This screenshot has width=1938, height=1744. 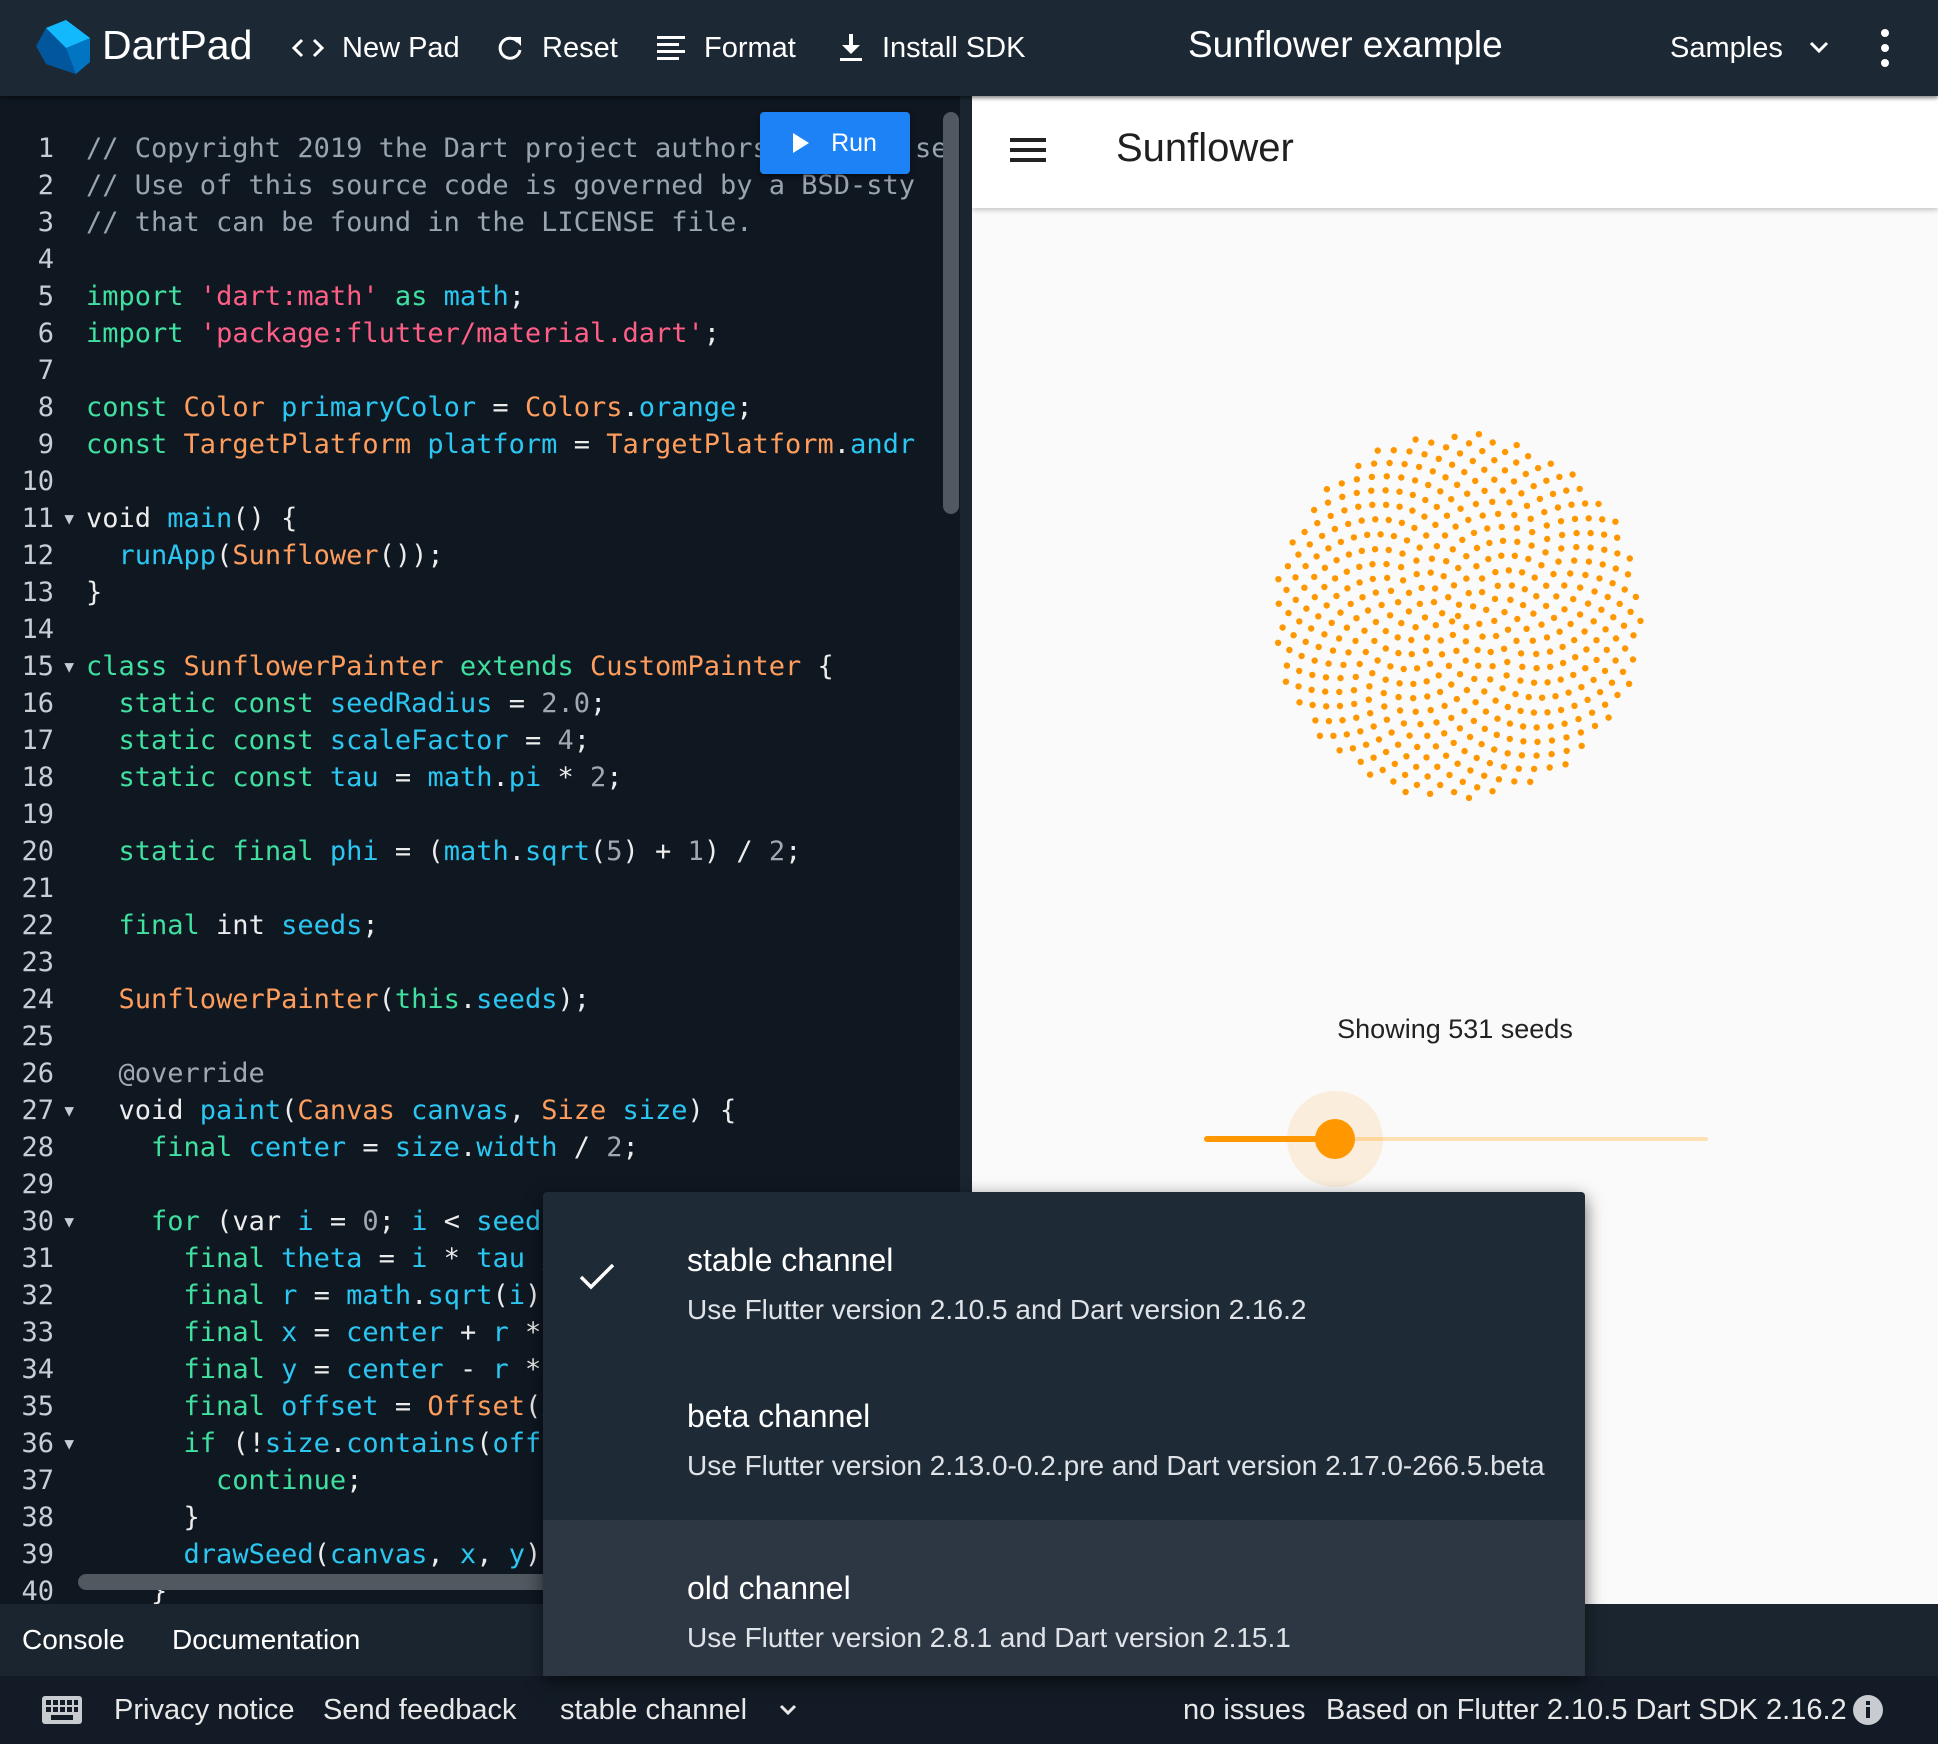 I want to click on keyboard-shortcuts-button, so click(x=62, y=1710).